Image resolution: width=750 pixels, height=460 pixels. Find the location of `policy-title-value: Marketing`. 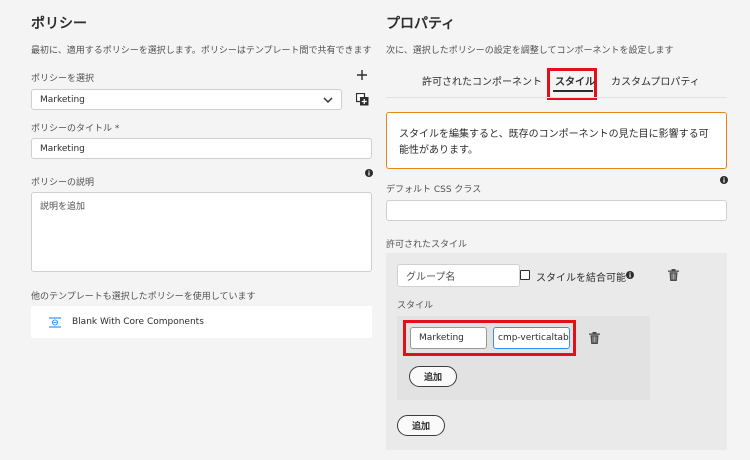

policy-title-value: Marketing is located at coordinates (62, 148).